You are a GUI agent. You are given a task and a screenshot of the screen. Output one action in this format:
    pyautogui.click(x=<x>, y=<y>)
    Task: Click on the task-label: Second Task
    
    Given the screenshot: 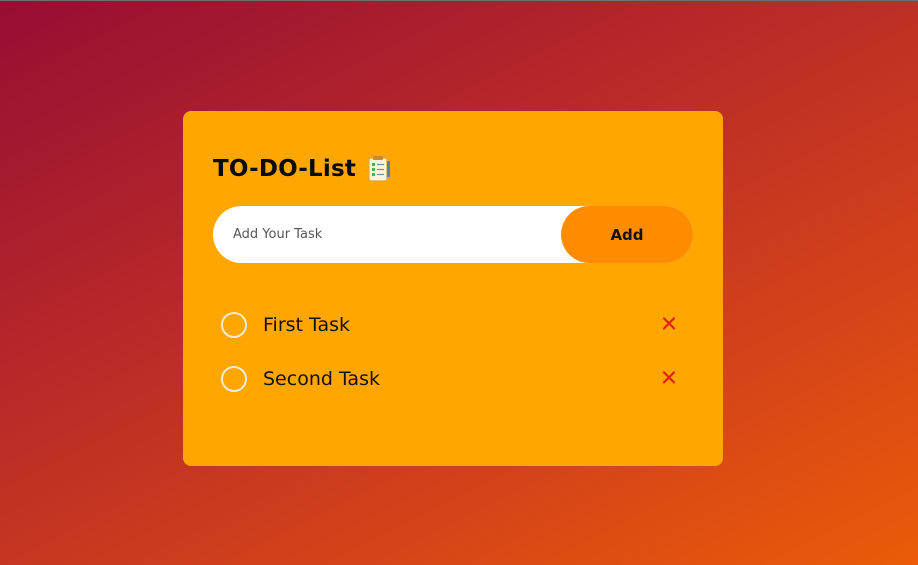 What is the action you would take?
    pyautogui.click(x=321, y=379)
    